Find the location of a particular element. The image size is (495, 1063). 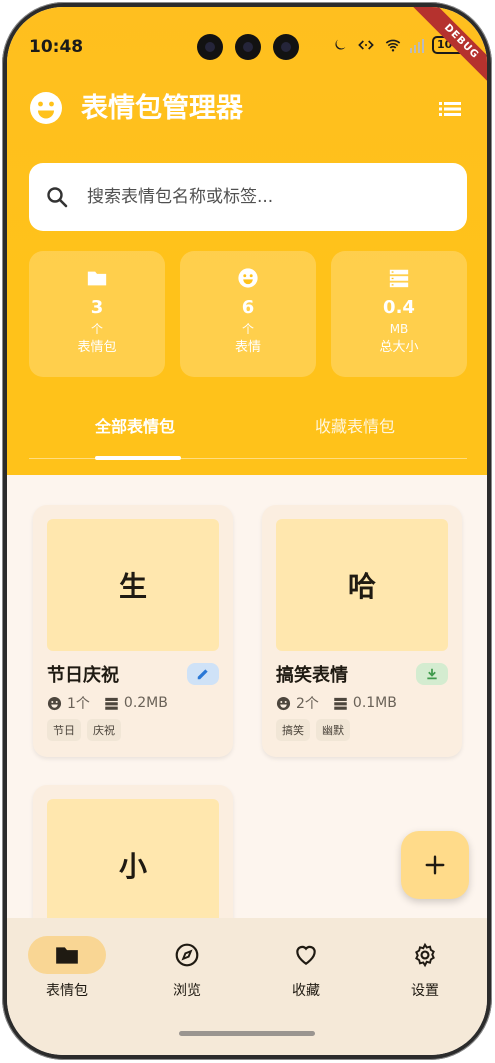

nav-label: 收藏 is located at coordinates (306, 991).